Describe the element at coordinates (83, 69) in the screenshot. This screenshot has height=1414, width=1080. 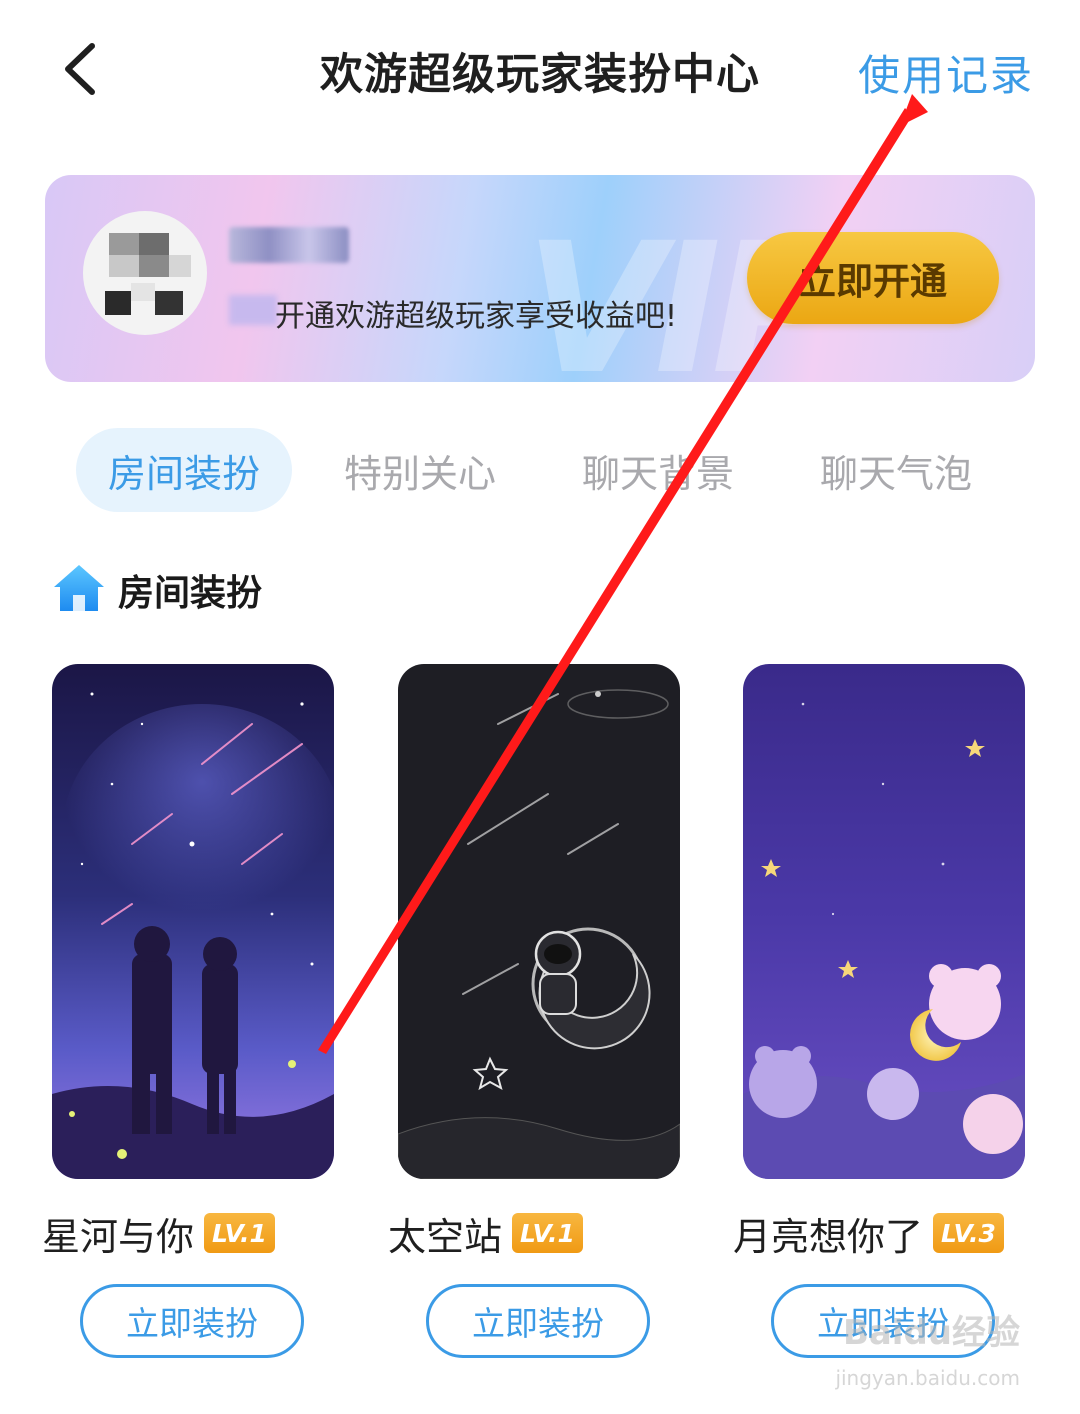
I see `back-arrow-icon` at that location.